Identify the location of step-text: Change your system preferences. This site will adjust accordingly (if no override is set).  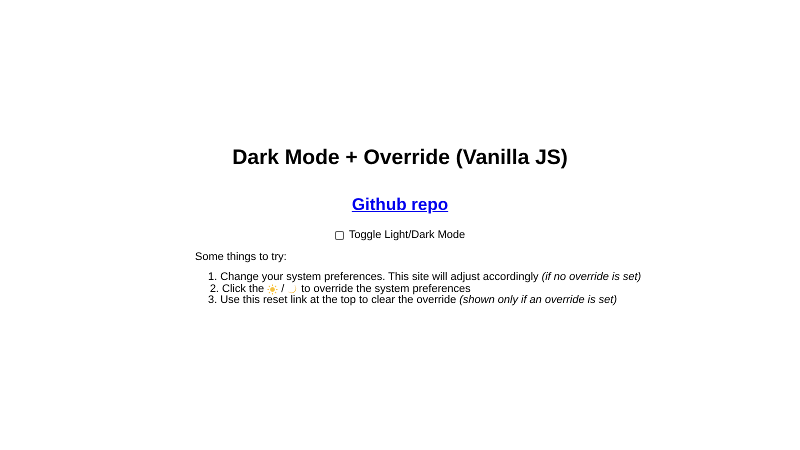
(431, 278).